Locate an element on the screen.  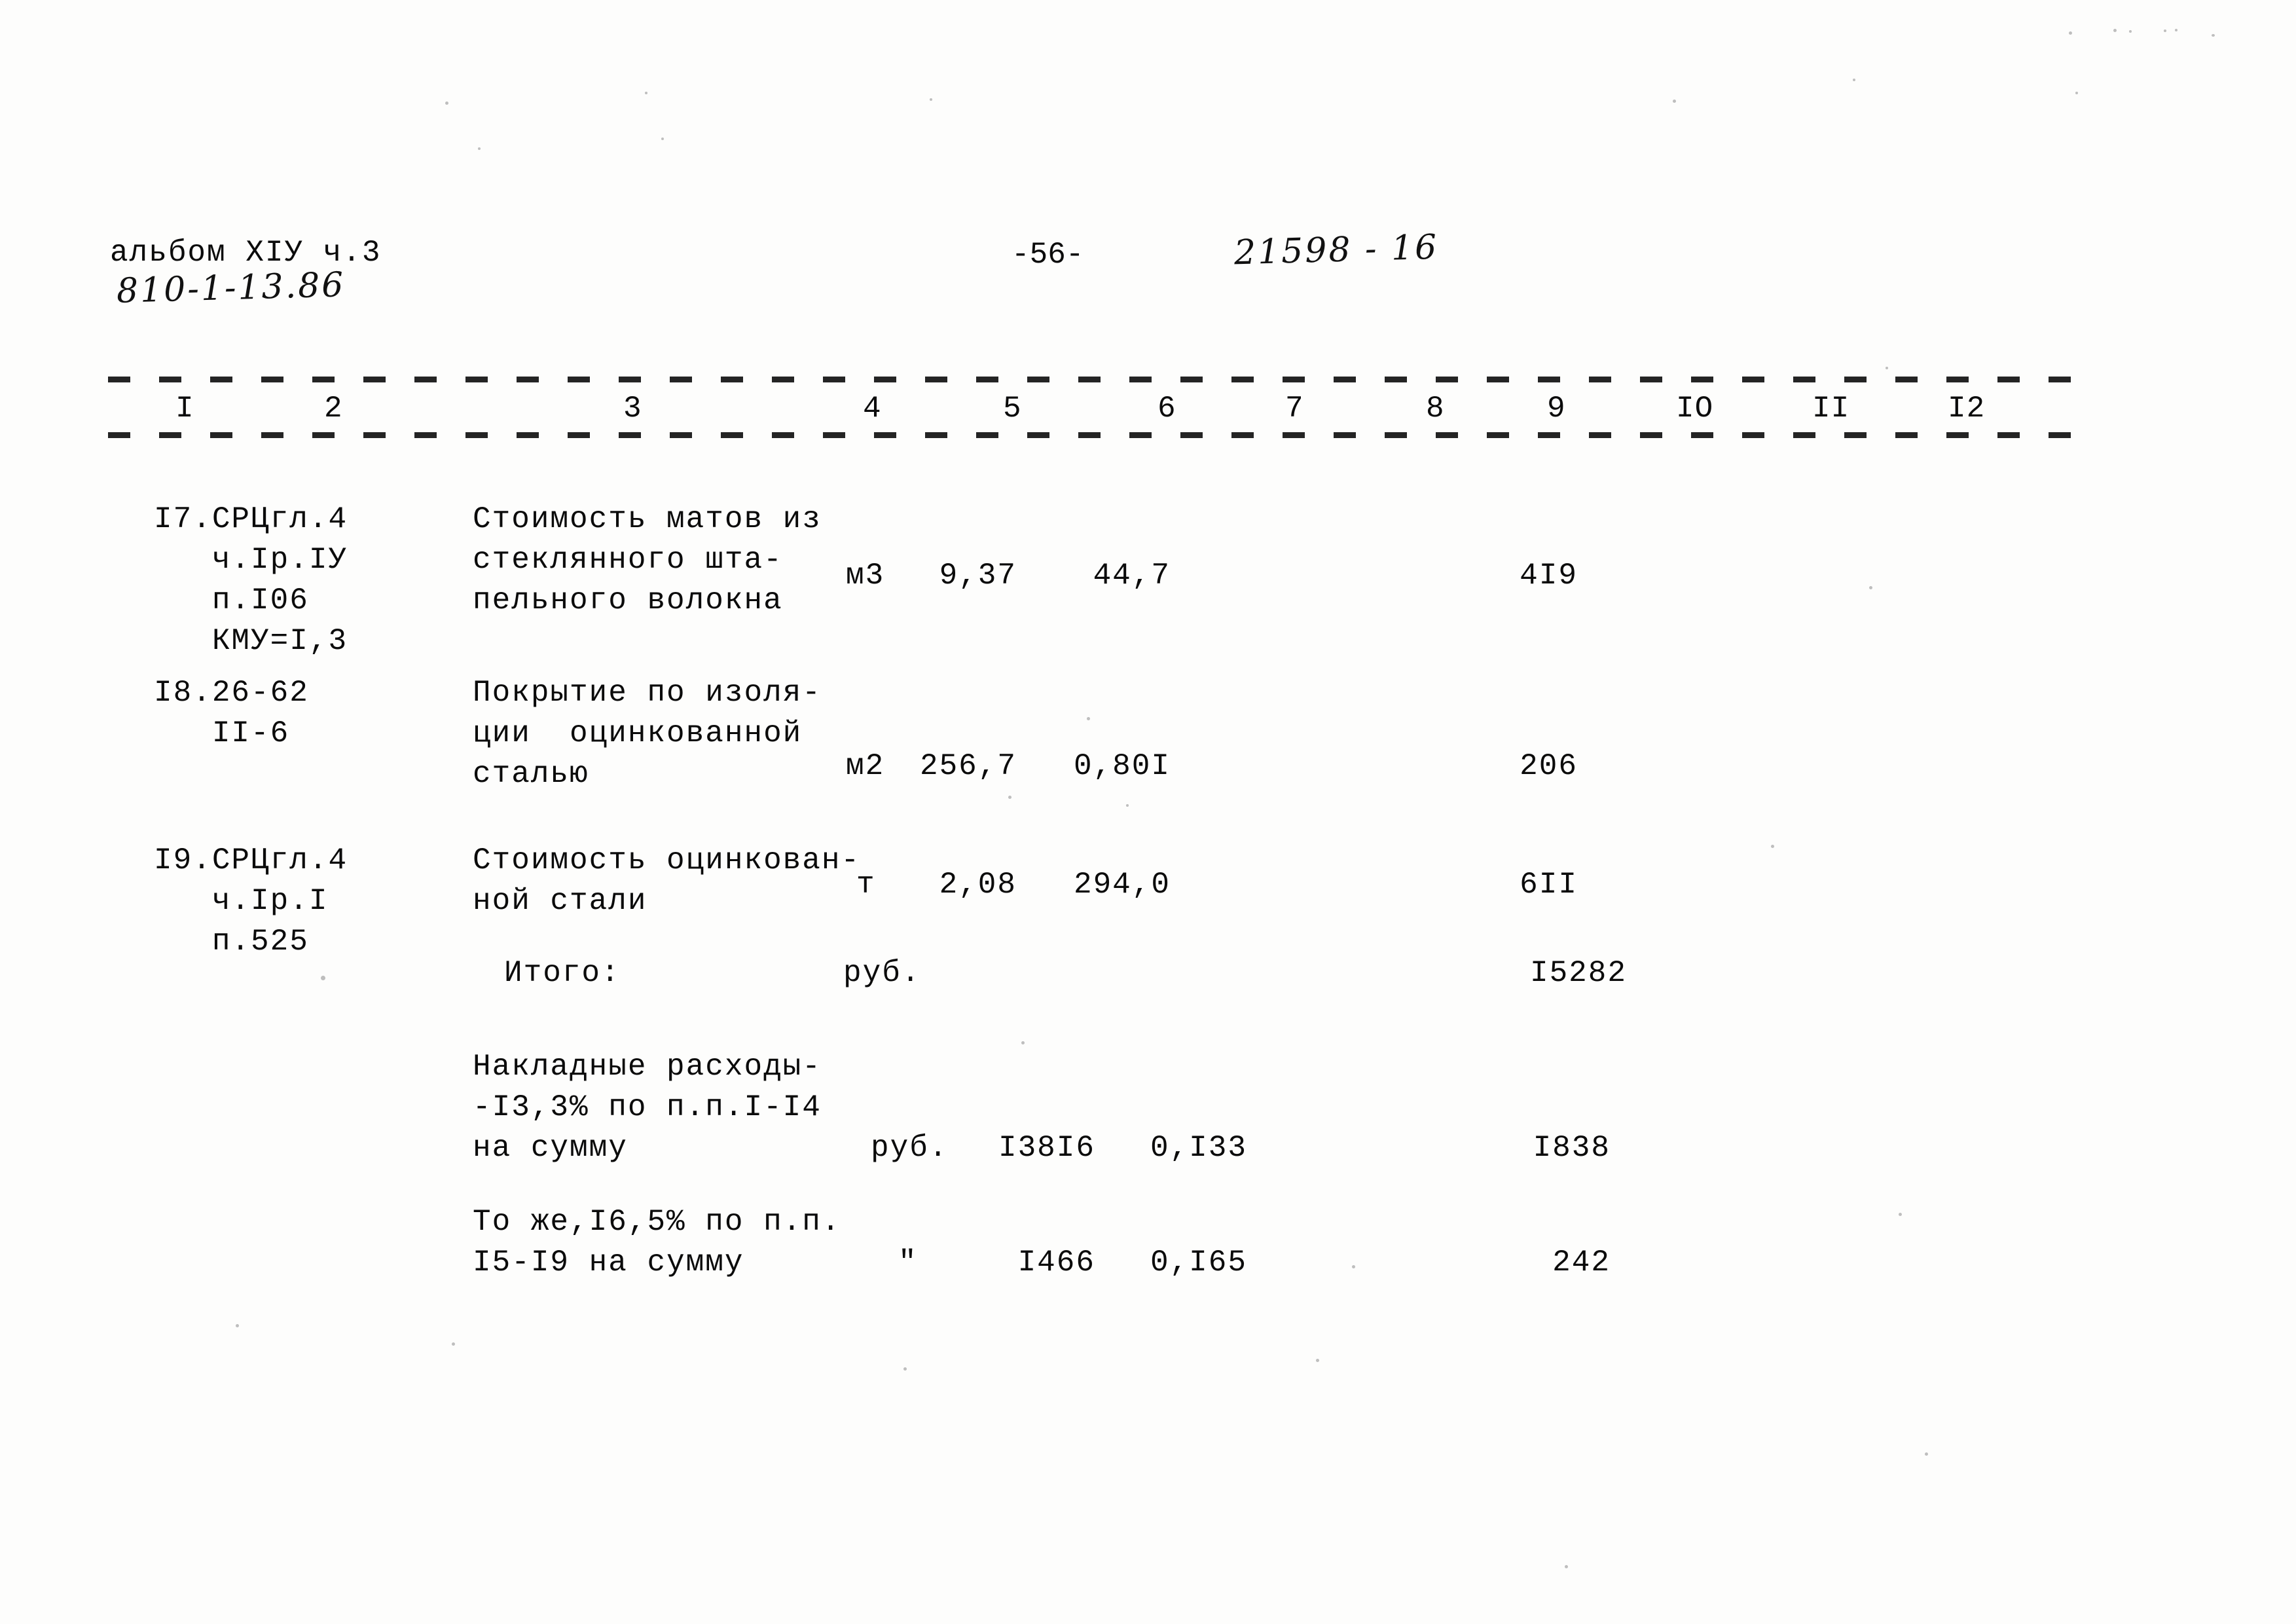
column-header-7: 7 is located at coordinates (1294, 409).